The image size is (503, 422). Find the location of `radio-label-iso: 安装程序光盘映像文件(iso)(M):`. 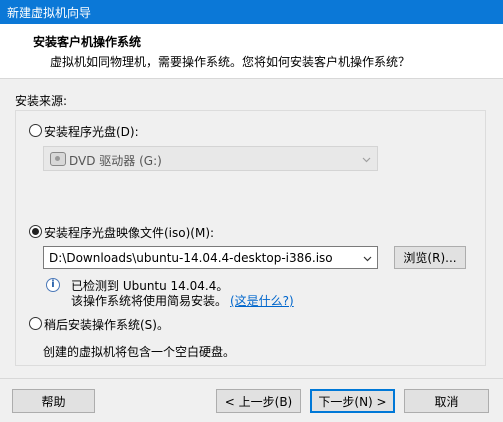

radio-label-iso: 安装程序光盘映像文件(iso)(M): is located at coordinates (129, 233).